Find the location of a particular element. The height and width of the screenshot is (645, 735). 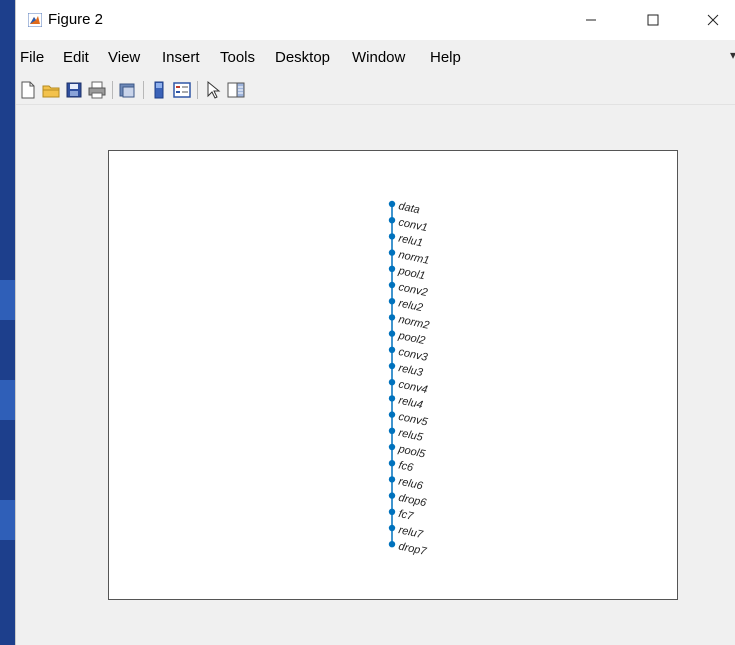

menu-overflow-icon: ▾ is located at coordinates (732, 55).